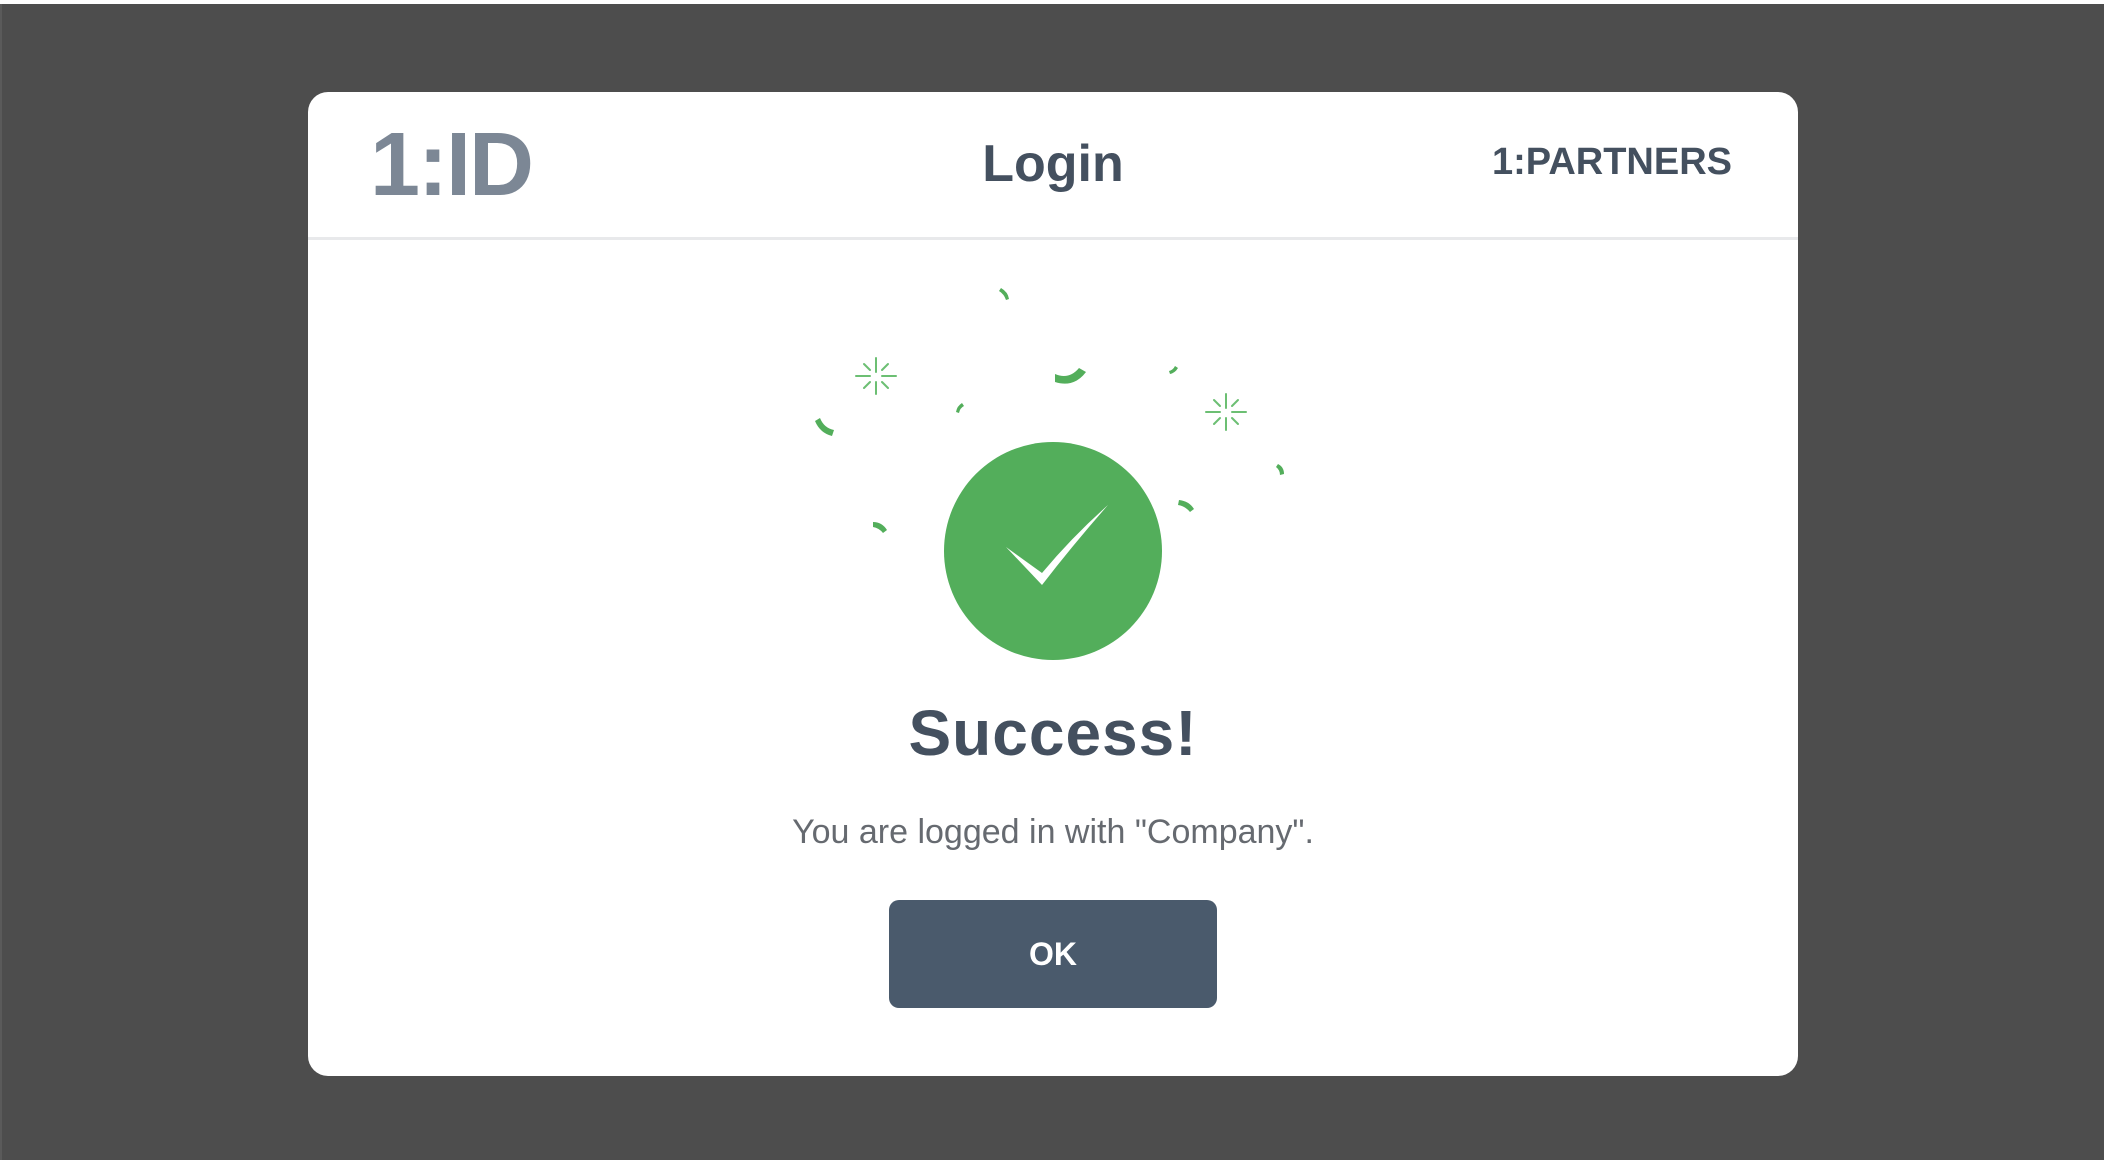 Image resolution: width=2104 pixels, height=1160 pixels. What do you see at coordinates (1053, 733) in the screenshot?
I see `success-heading: Success!` at bounding box center [1053, 733].